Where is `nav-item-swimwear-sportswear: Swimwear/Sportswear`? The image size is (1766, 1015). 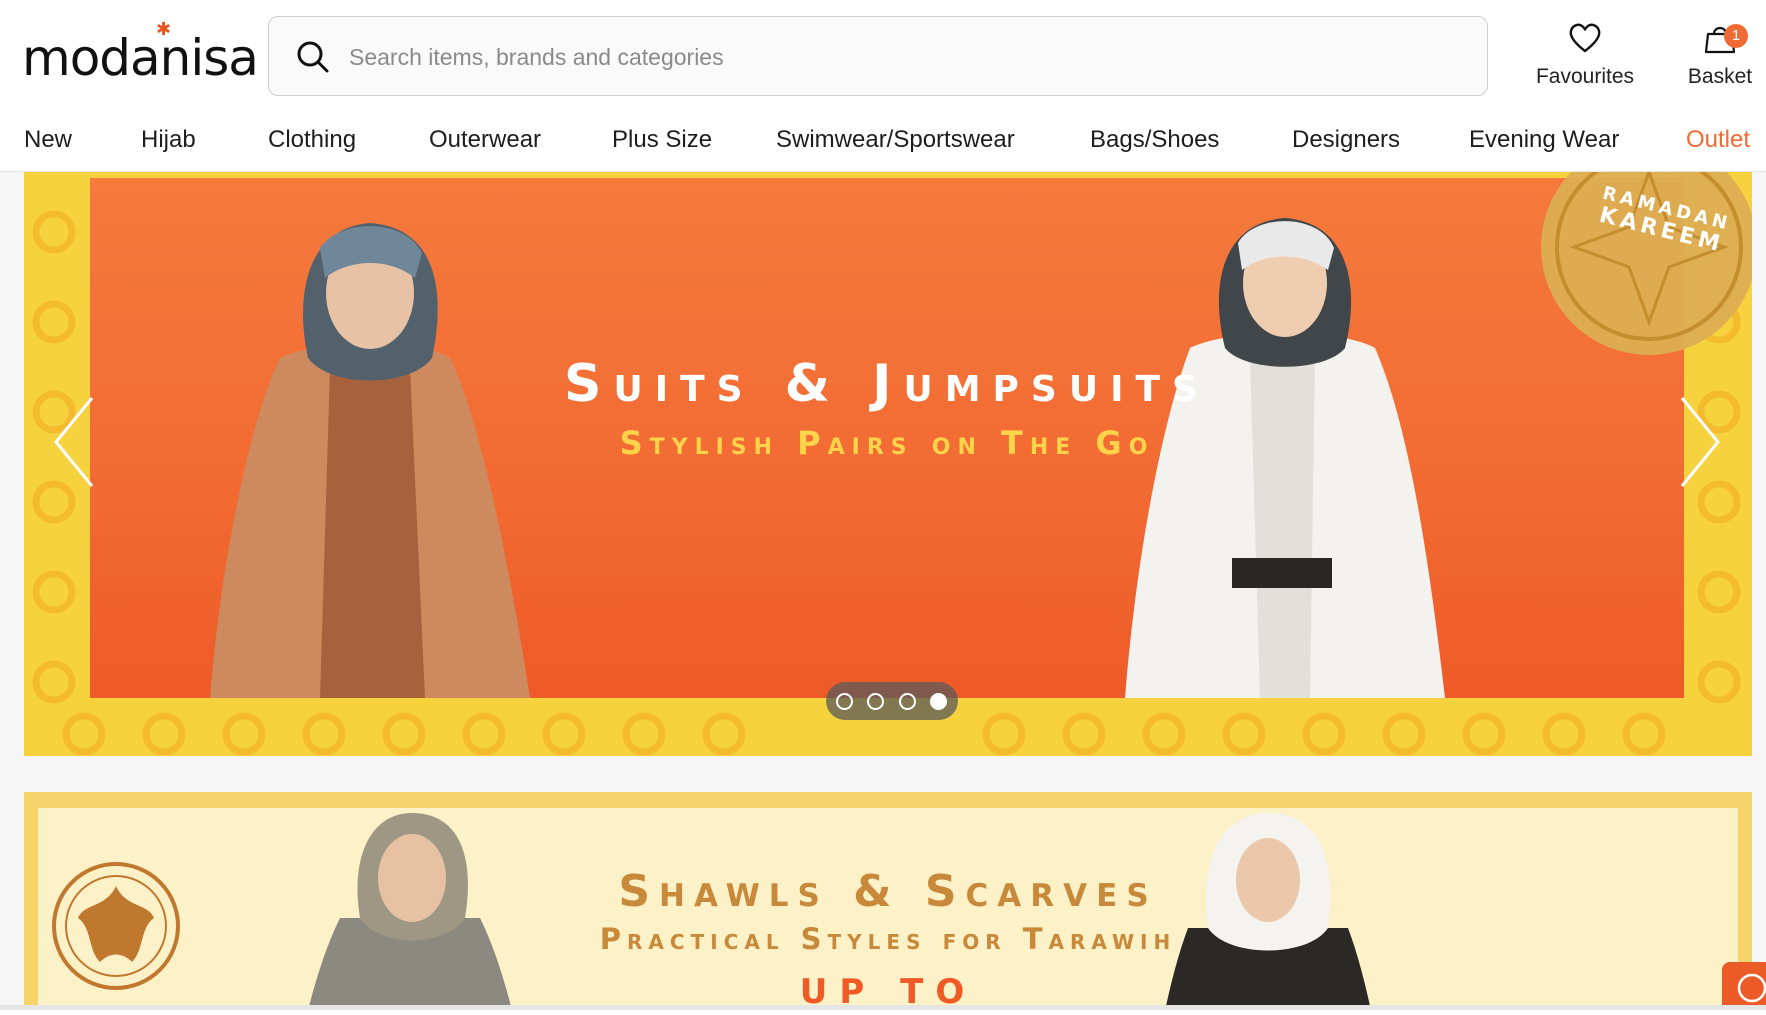 nav-item-swimwear-sportswear: Swimwear/Sportswear is located at coordinates (895, 140).